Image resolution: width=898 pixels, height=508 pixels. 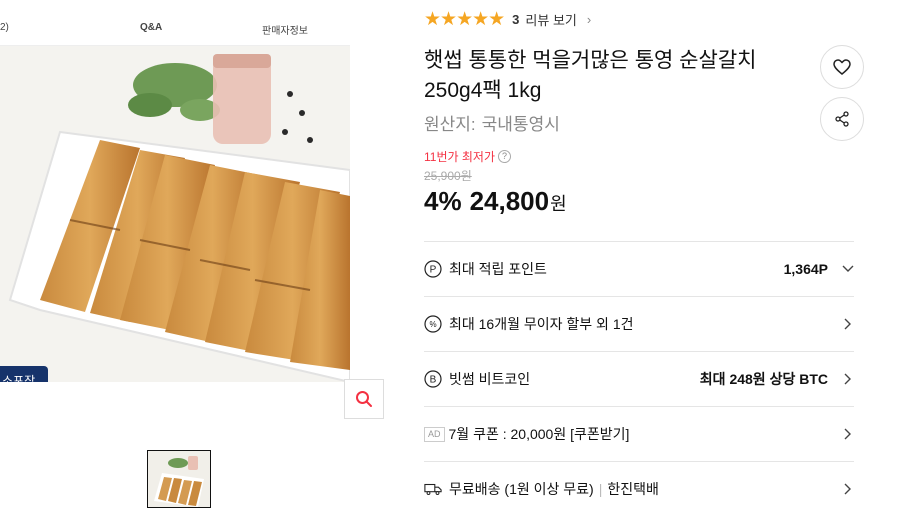 I want to click on review-count: 3, so click(x=516, y=19).